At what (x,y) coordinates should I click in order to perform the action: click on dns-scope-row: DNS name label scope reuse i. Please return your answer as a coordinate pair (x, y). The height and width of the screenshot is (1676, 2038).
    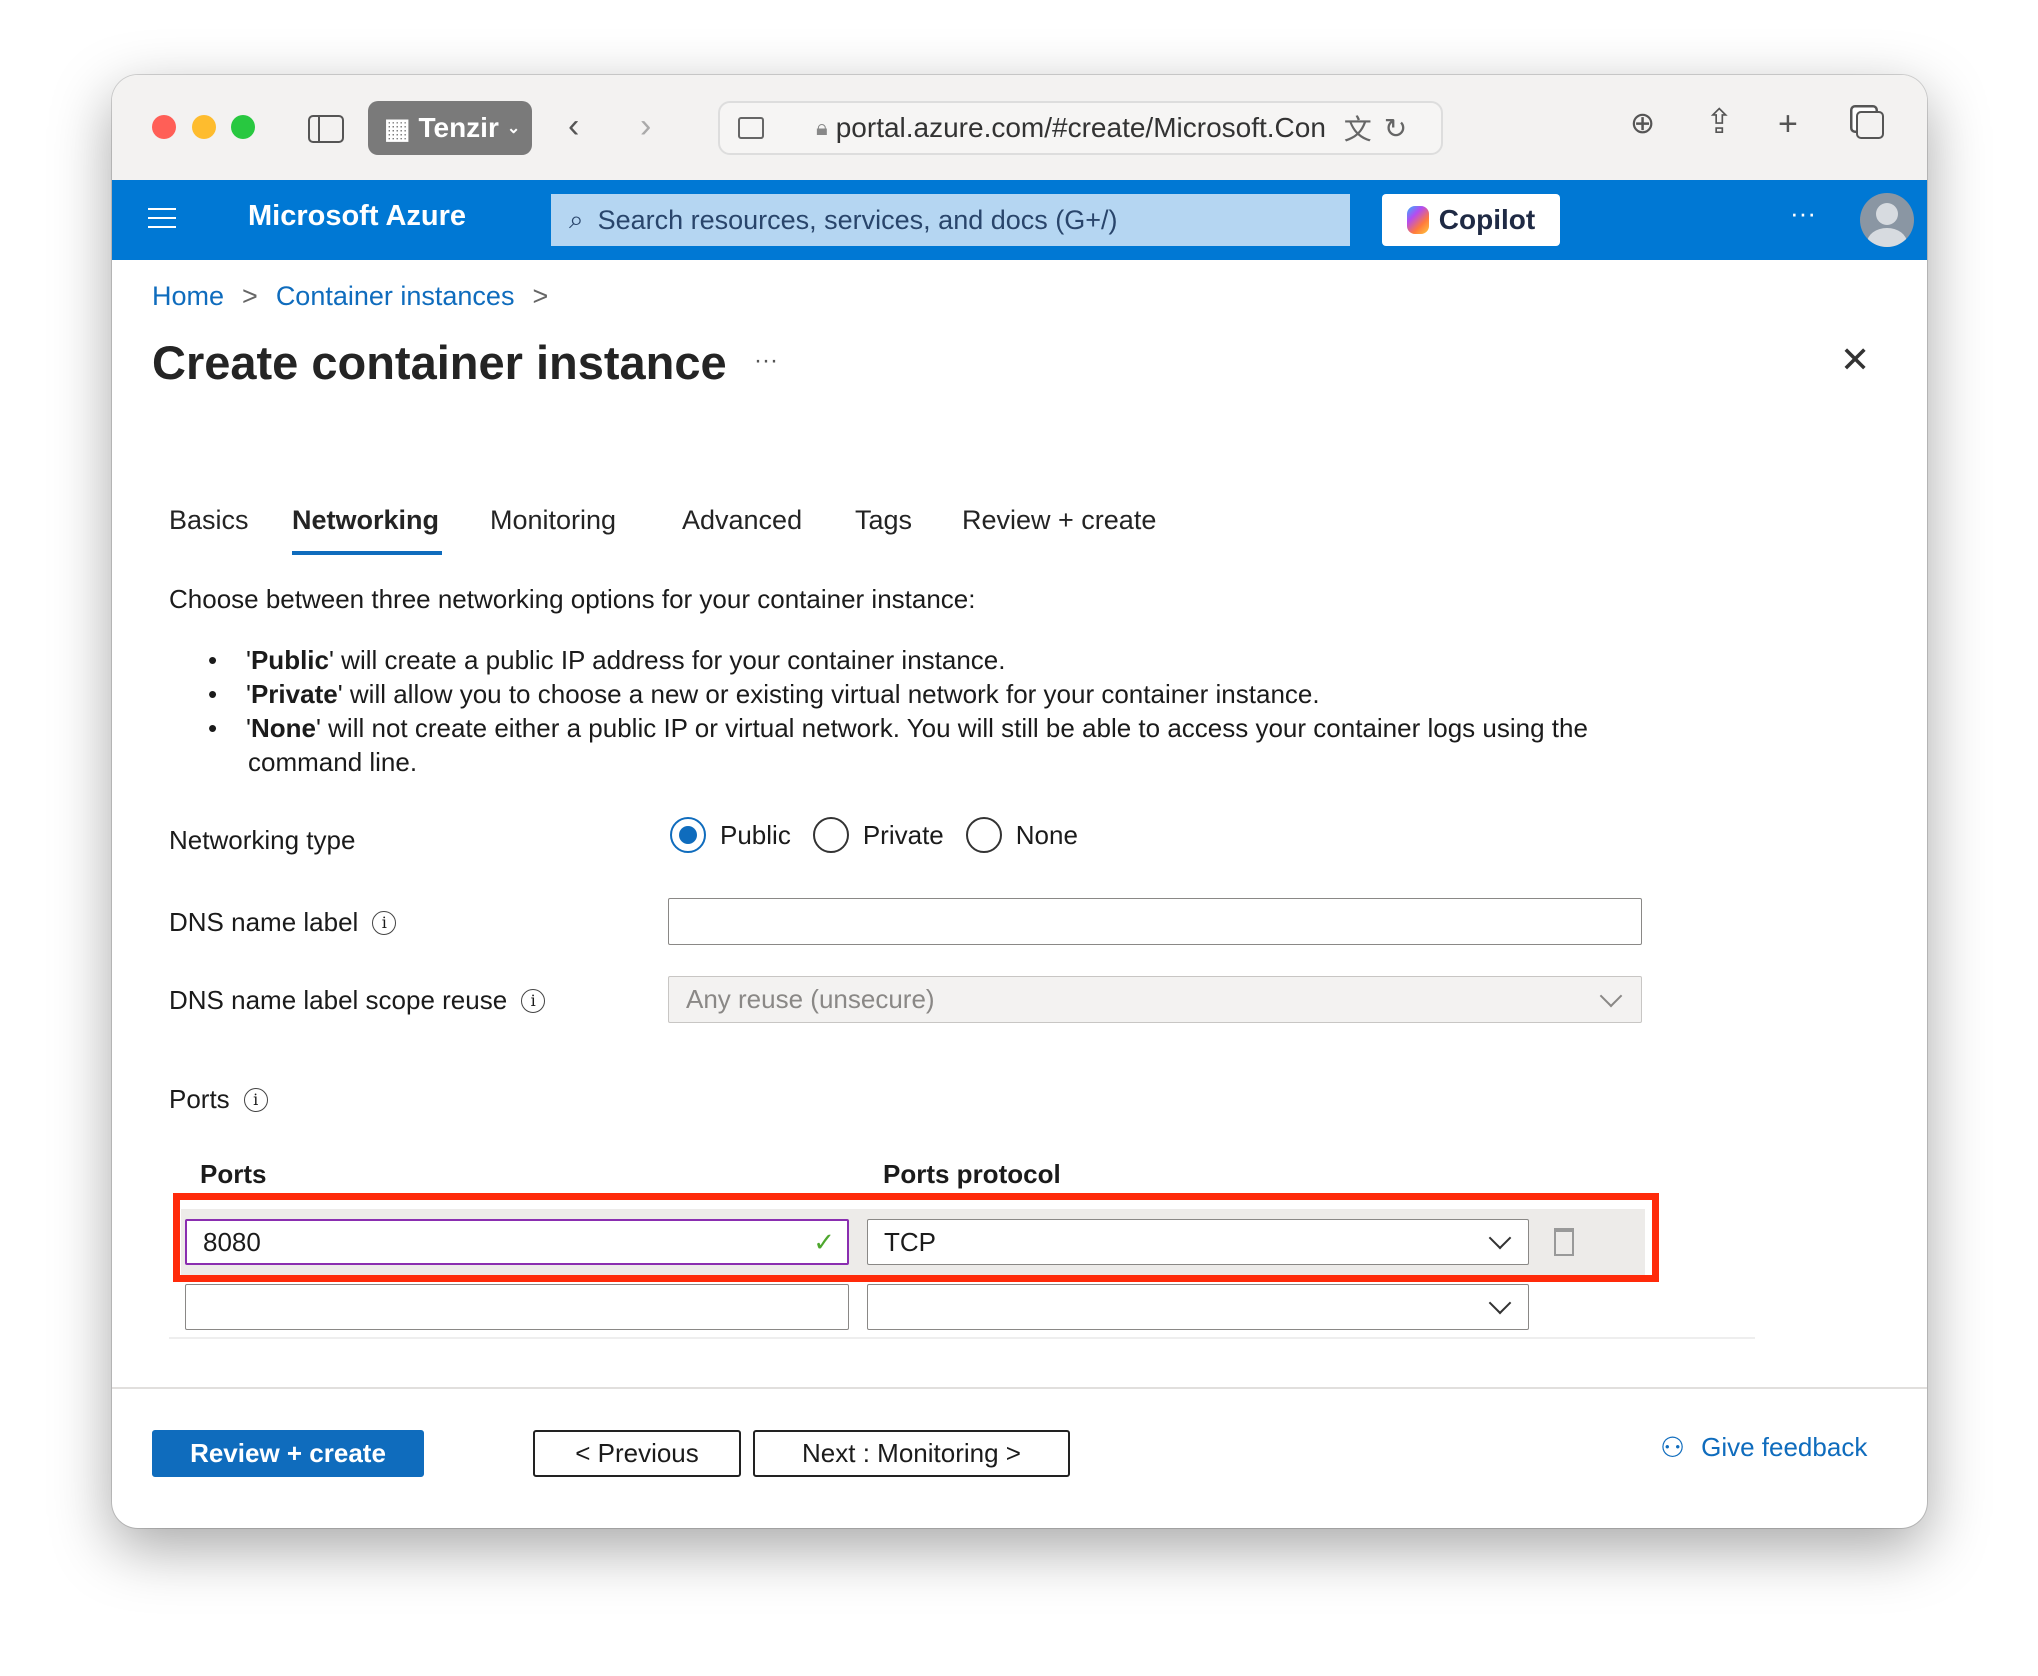
    Looking at the image, I should click on (357, 1000).